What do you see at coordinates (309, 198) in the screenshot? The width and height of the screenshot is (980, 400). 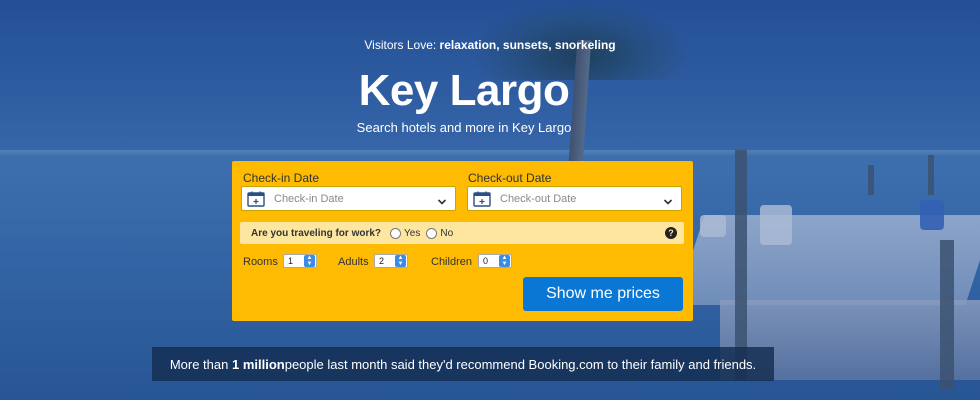 I see `checkin-placeholder: Check-in Date` at bounding box center [309, 198].